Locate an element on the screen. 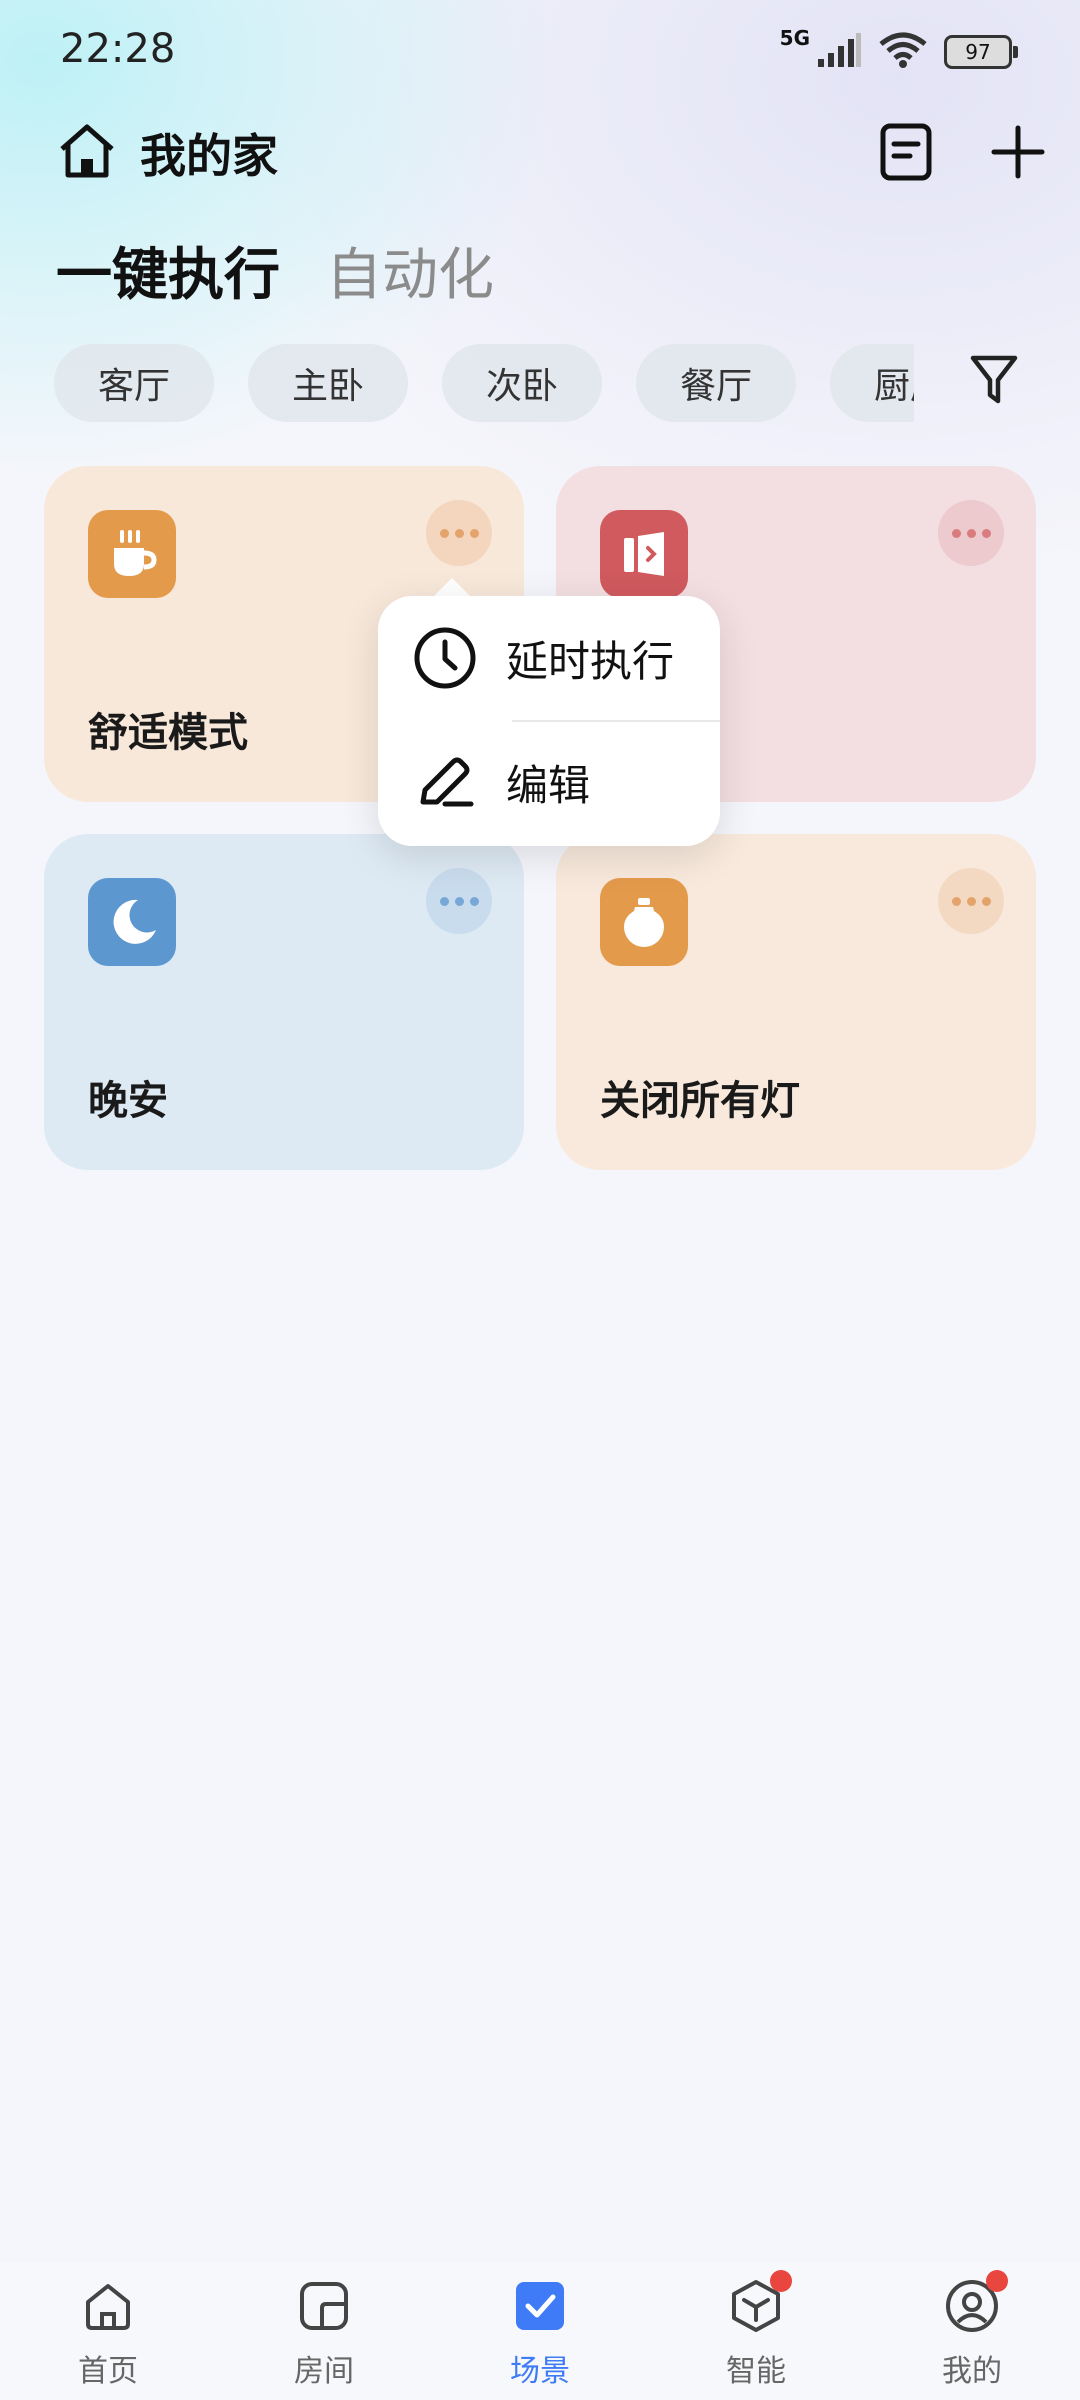 This screenshot has width=1080, height=2400. scene-options-popup: 延时执行 编辑 is located at coordinates (549, 721).